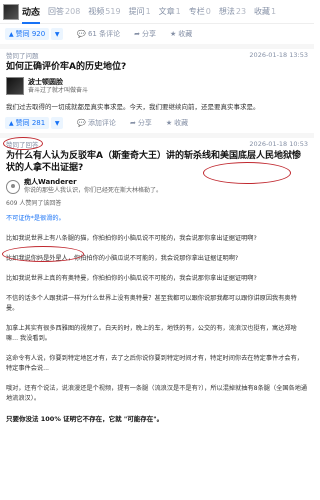  Describe the element at coordinates (58, 82) in the screenshot. I see `author-name: 波士顿圆脸` at that location.